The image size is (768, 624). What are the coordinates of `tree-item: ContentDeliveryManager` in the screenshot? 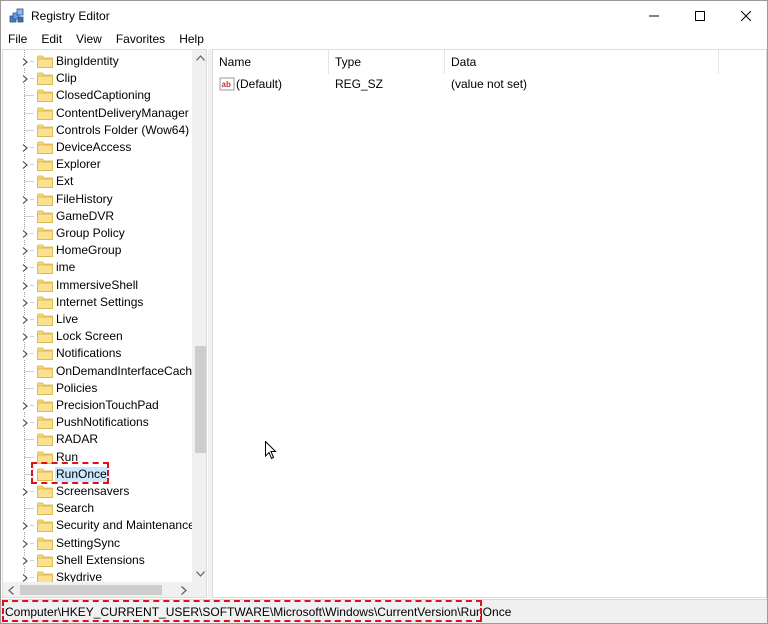 It's located at (98, 113).